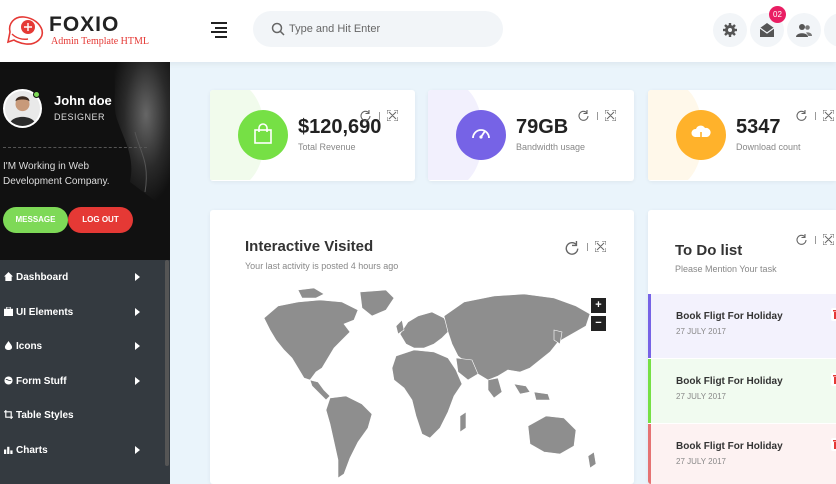 Image resolution: width=836 pixels, height=484 pixels. I want to click on south-america-region, so click(349, 437).